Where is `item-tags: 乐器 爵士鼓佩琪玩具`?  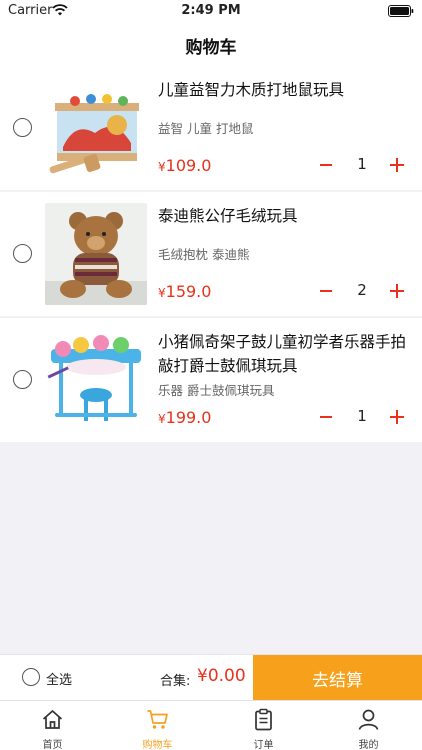
item-tags: 乐器 爵士鼓佩琪玩具 is located at coordinates (216, 390).